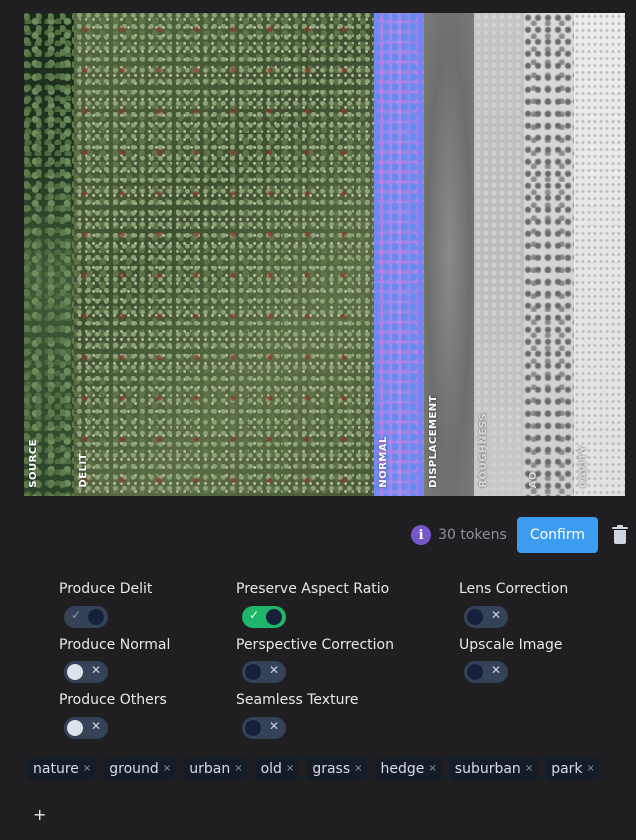 The image size is (636, 840). I want to click on tag-chip: suburban ×, so click(493, 768).